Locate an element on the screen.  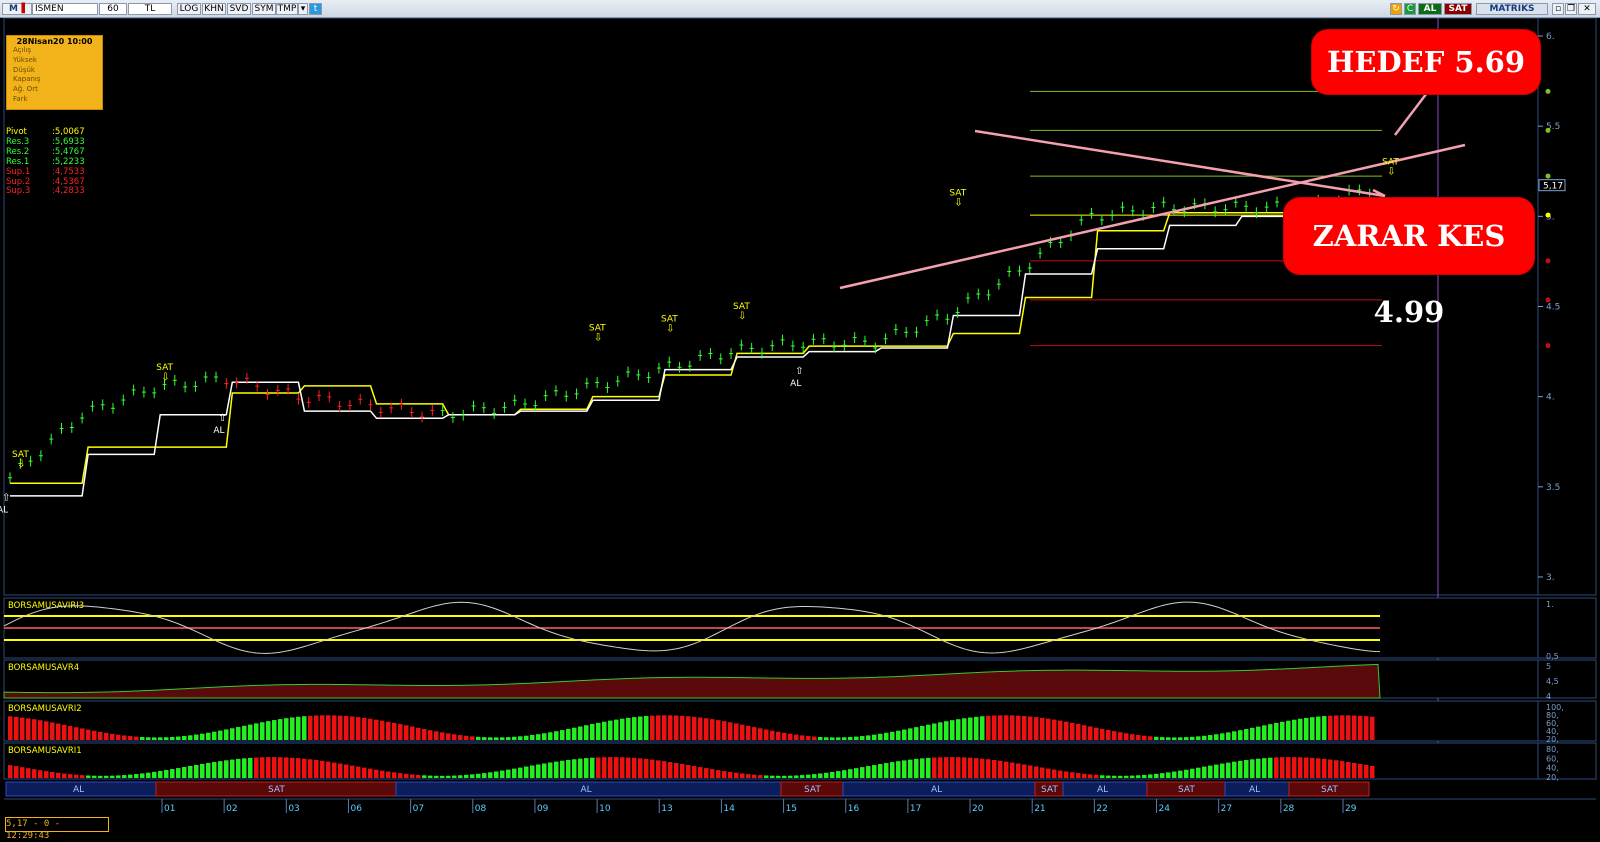
matriks-logo-icon: M▐ is located at coordinates (17, 9).